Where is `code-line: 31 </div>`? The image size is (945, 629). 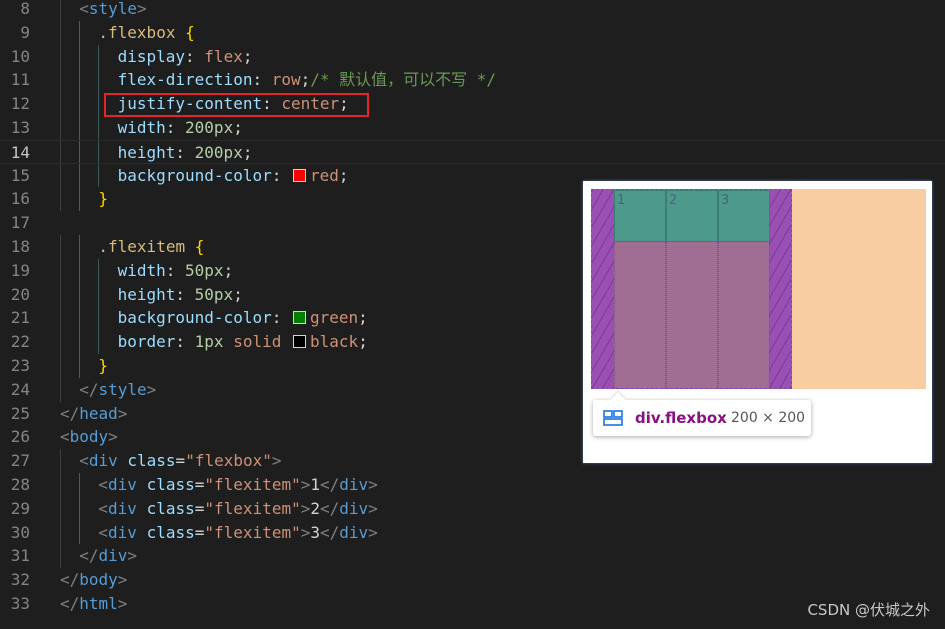 code-line: 31 </div> is located at coordinates (472, 556).